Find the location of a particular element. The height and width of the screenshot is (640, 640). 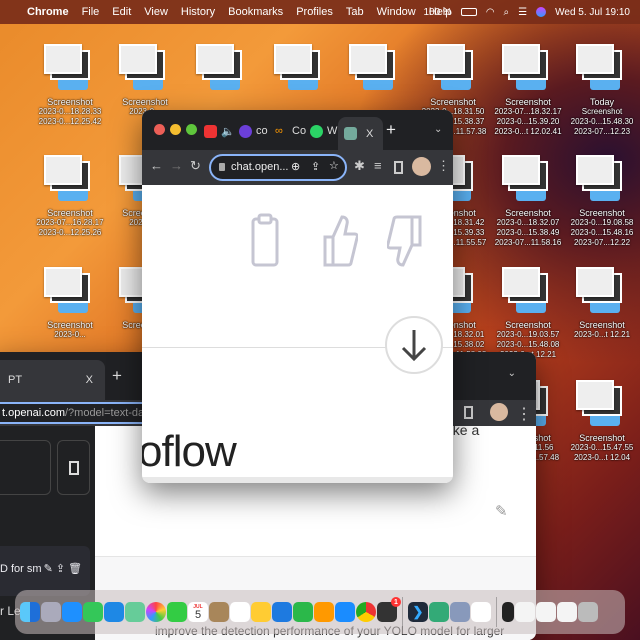

extensions-icon: ✱ is located at coordinates (359, 166).